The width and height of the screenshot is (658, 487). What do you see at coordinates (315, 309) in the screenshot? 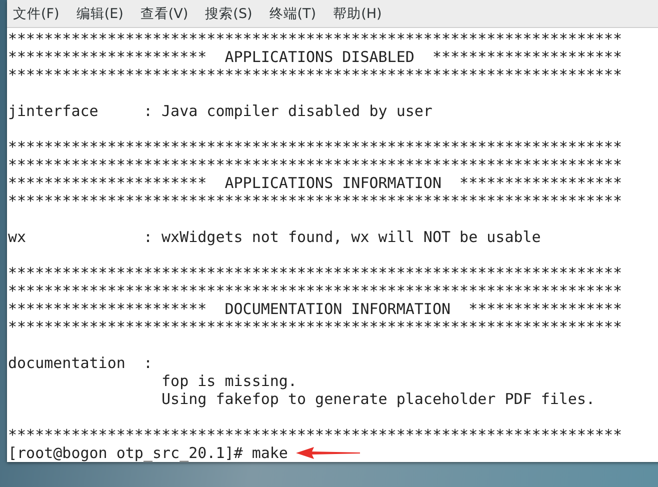
I see `terminal-line: ********************** DOCUMENTATION INFORMATION *****************` at bounding box center [315, 309].